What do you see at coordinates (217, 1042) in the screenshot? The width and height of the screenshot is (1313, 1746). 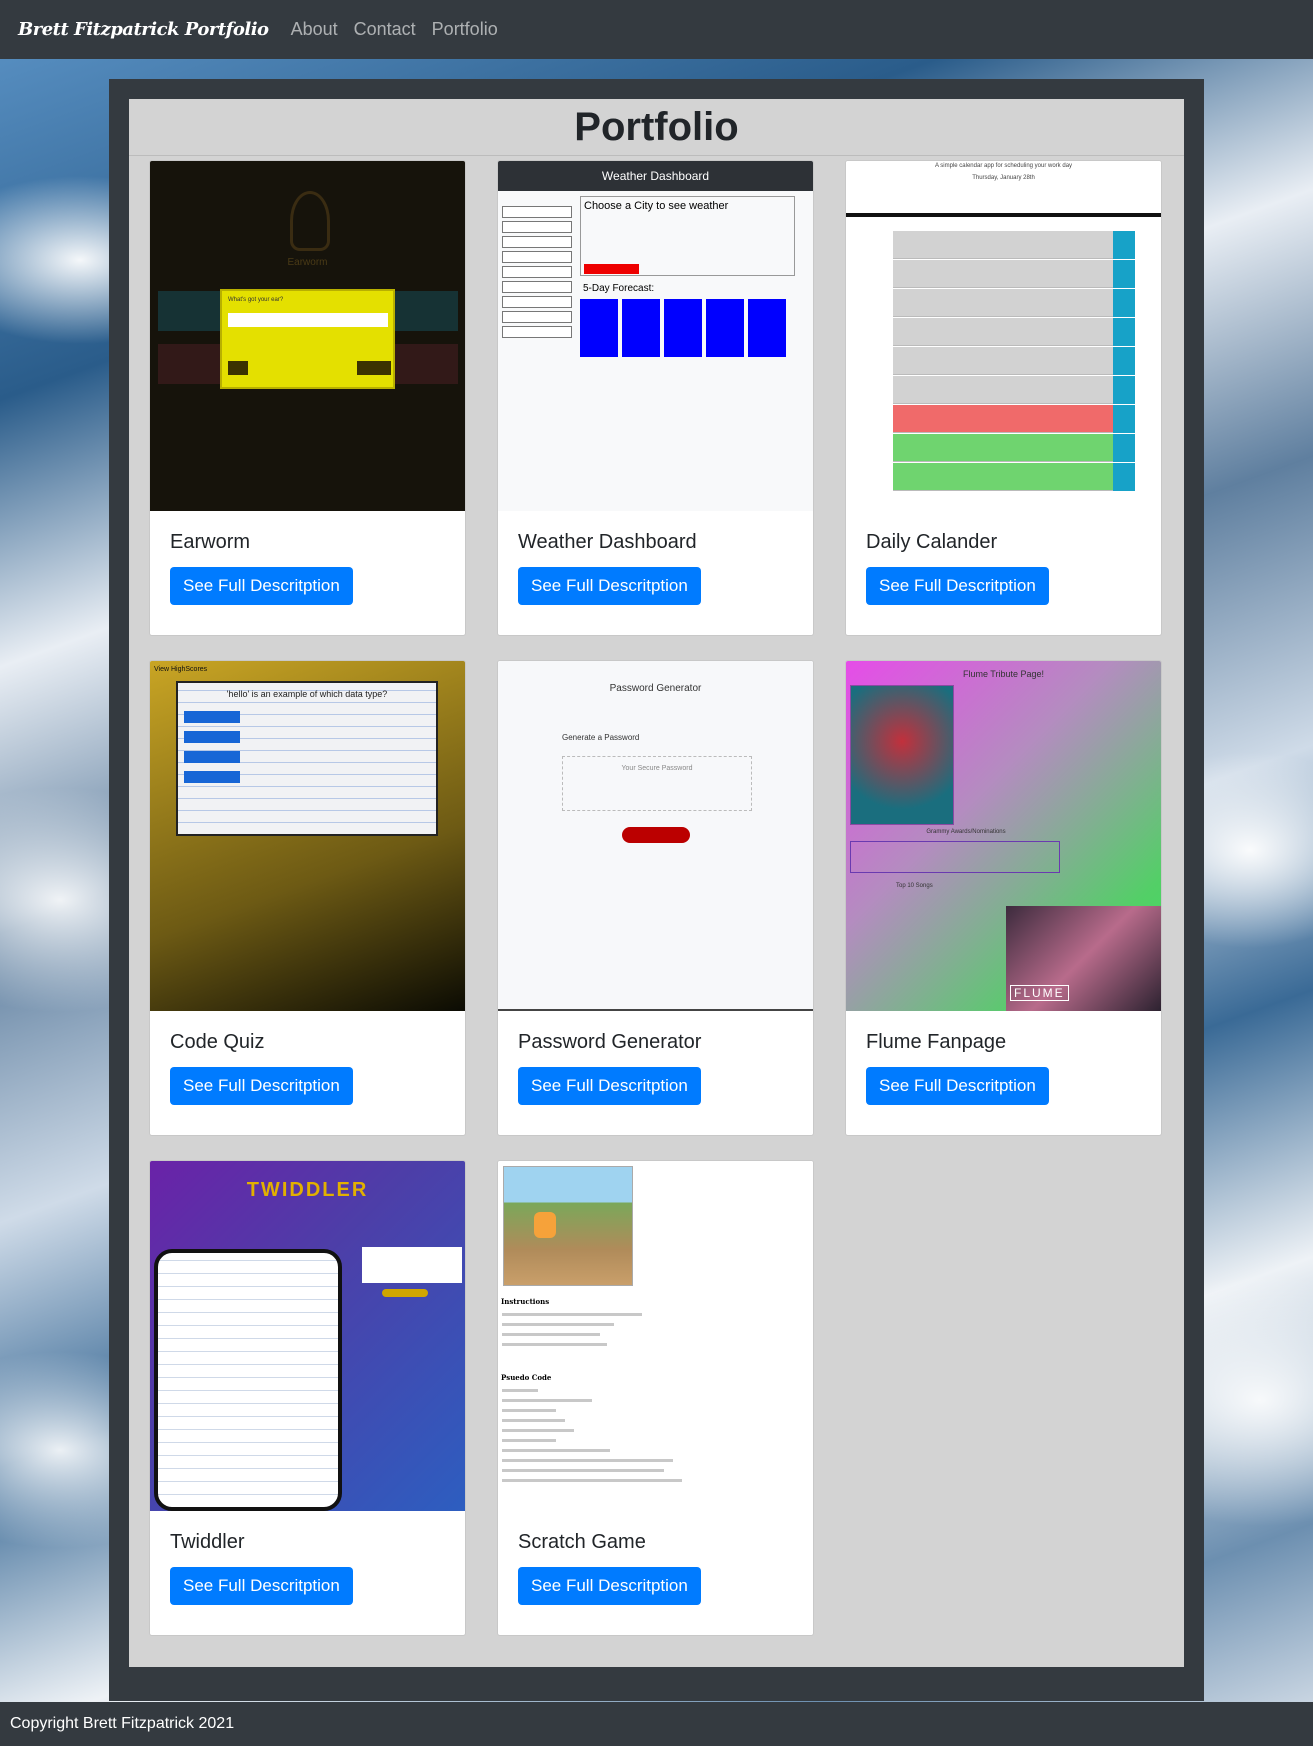 I see `card-title: Code Quiz` at bounding box center [217, 1042].